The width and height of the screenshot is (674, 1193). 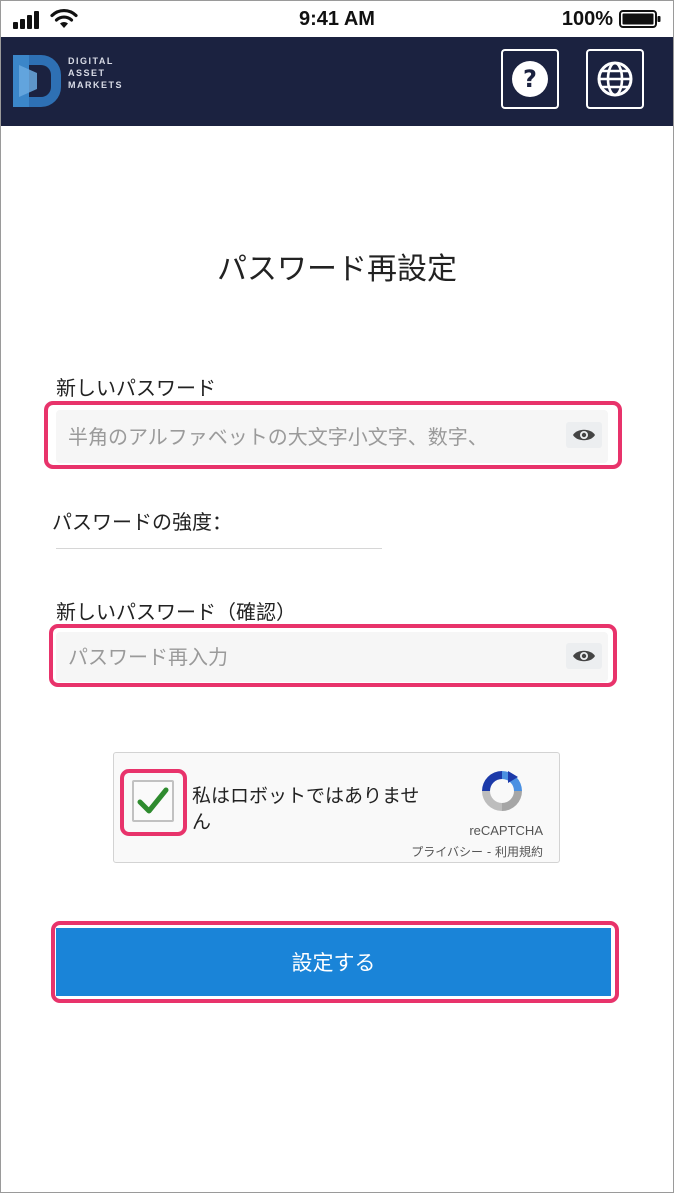 What do you see at coordinates (333, 962) in the screenshot?
I see `submit-button: 設定する` at bounding box center [333, 962].